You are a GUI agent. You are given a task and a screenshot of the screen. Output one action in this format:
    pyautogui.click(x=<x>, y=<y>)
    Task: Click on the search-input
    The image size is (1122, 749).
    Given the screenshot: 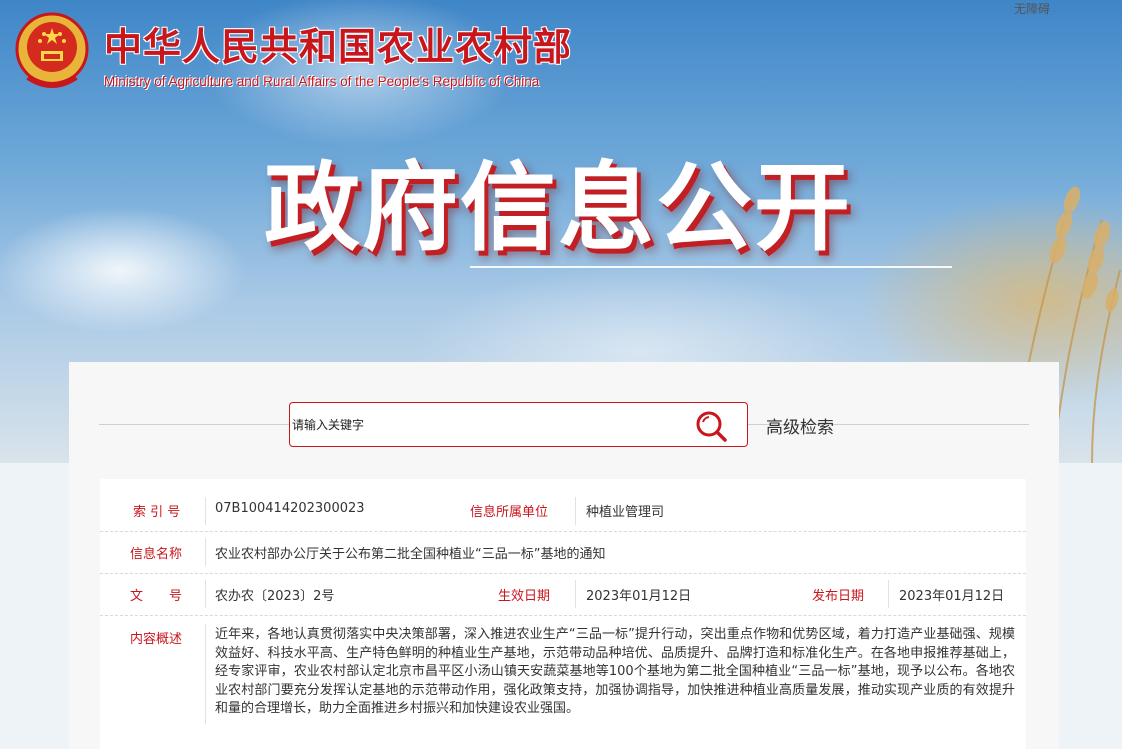 What is the action you would take?
    pyautogui.click(x=482, y=425)
    